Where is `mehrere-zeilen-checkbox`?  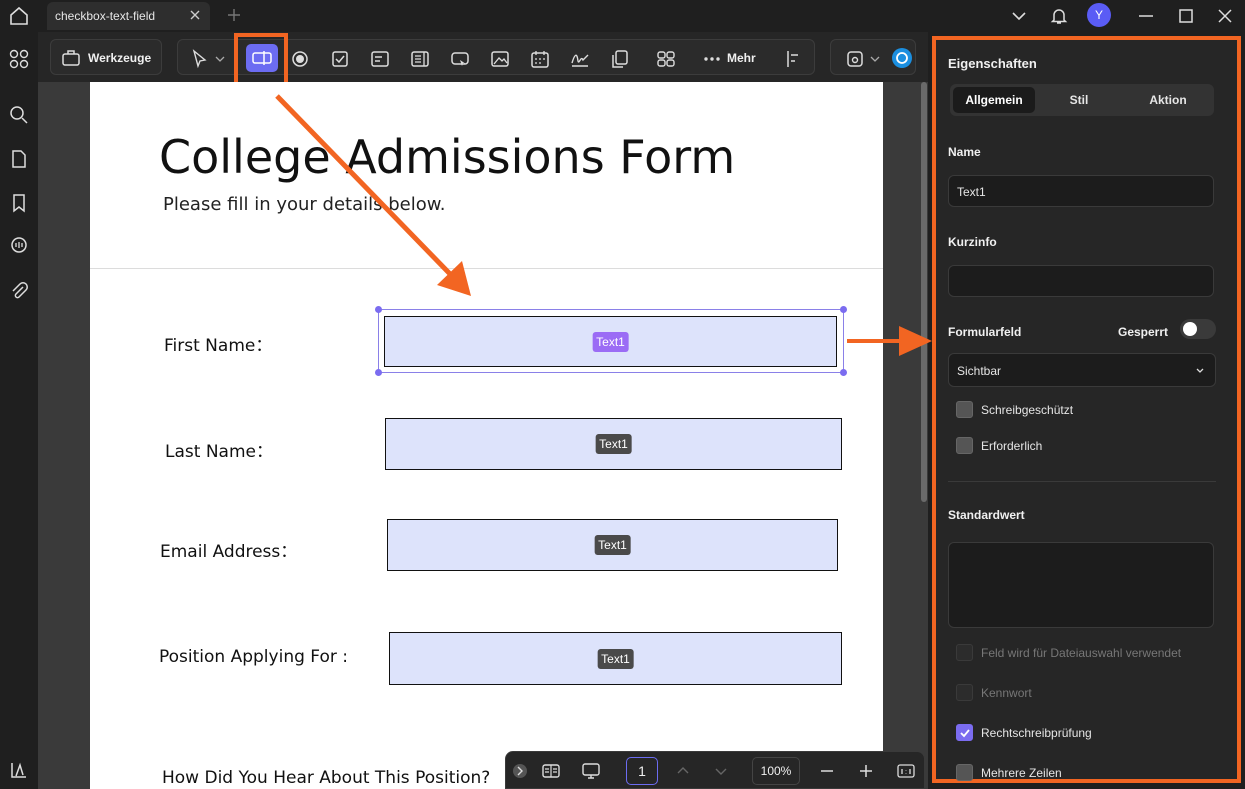 mehrere-zeilen-checkbox is located at coordinates (964, 772).